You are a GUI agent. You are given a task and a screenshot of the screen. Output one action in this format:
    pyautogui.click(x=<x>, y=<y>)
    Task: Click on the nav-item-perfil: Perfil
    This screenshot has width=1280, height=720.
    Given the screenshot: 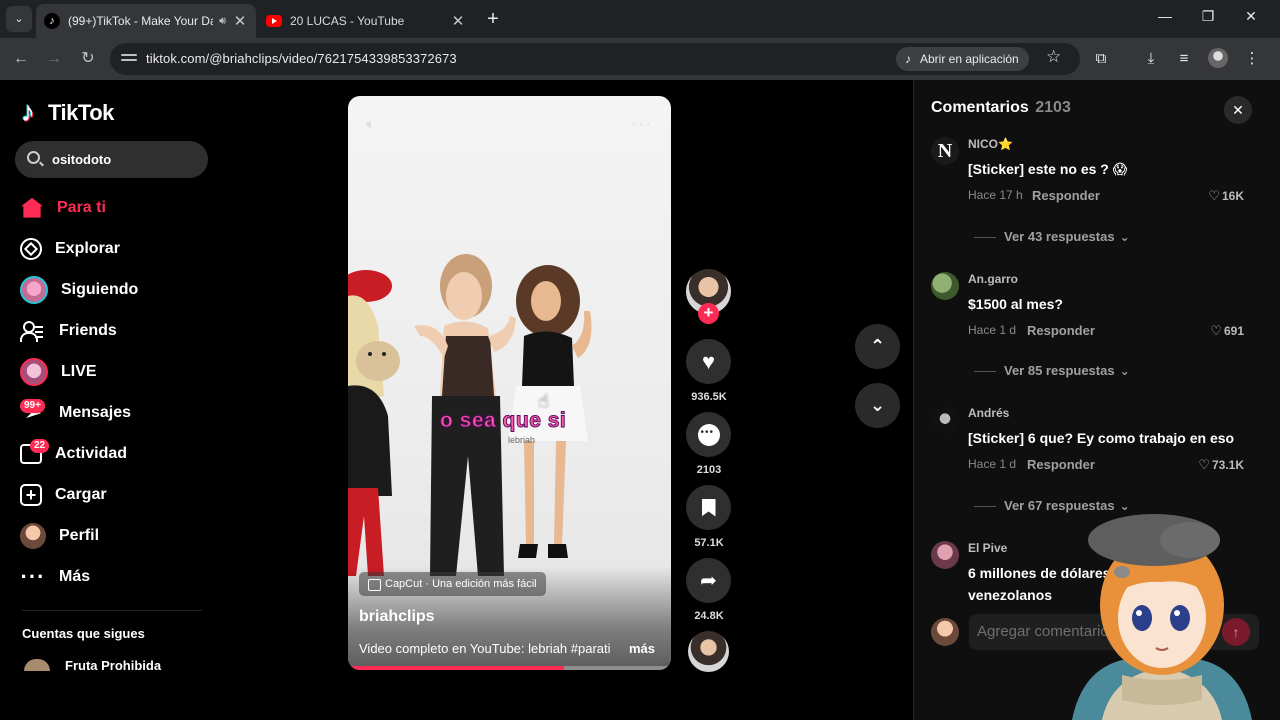 What is the action you would take?
    pyautogui.click(x=59, y=536)
    